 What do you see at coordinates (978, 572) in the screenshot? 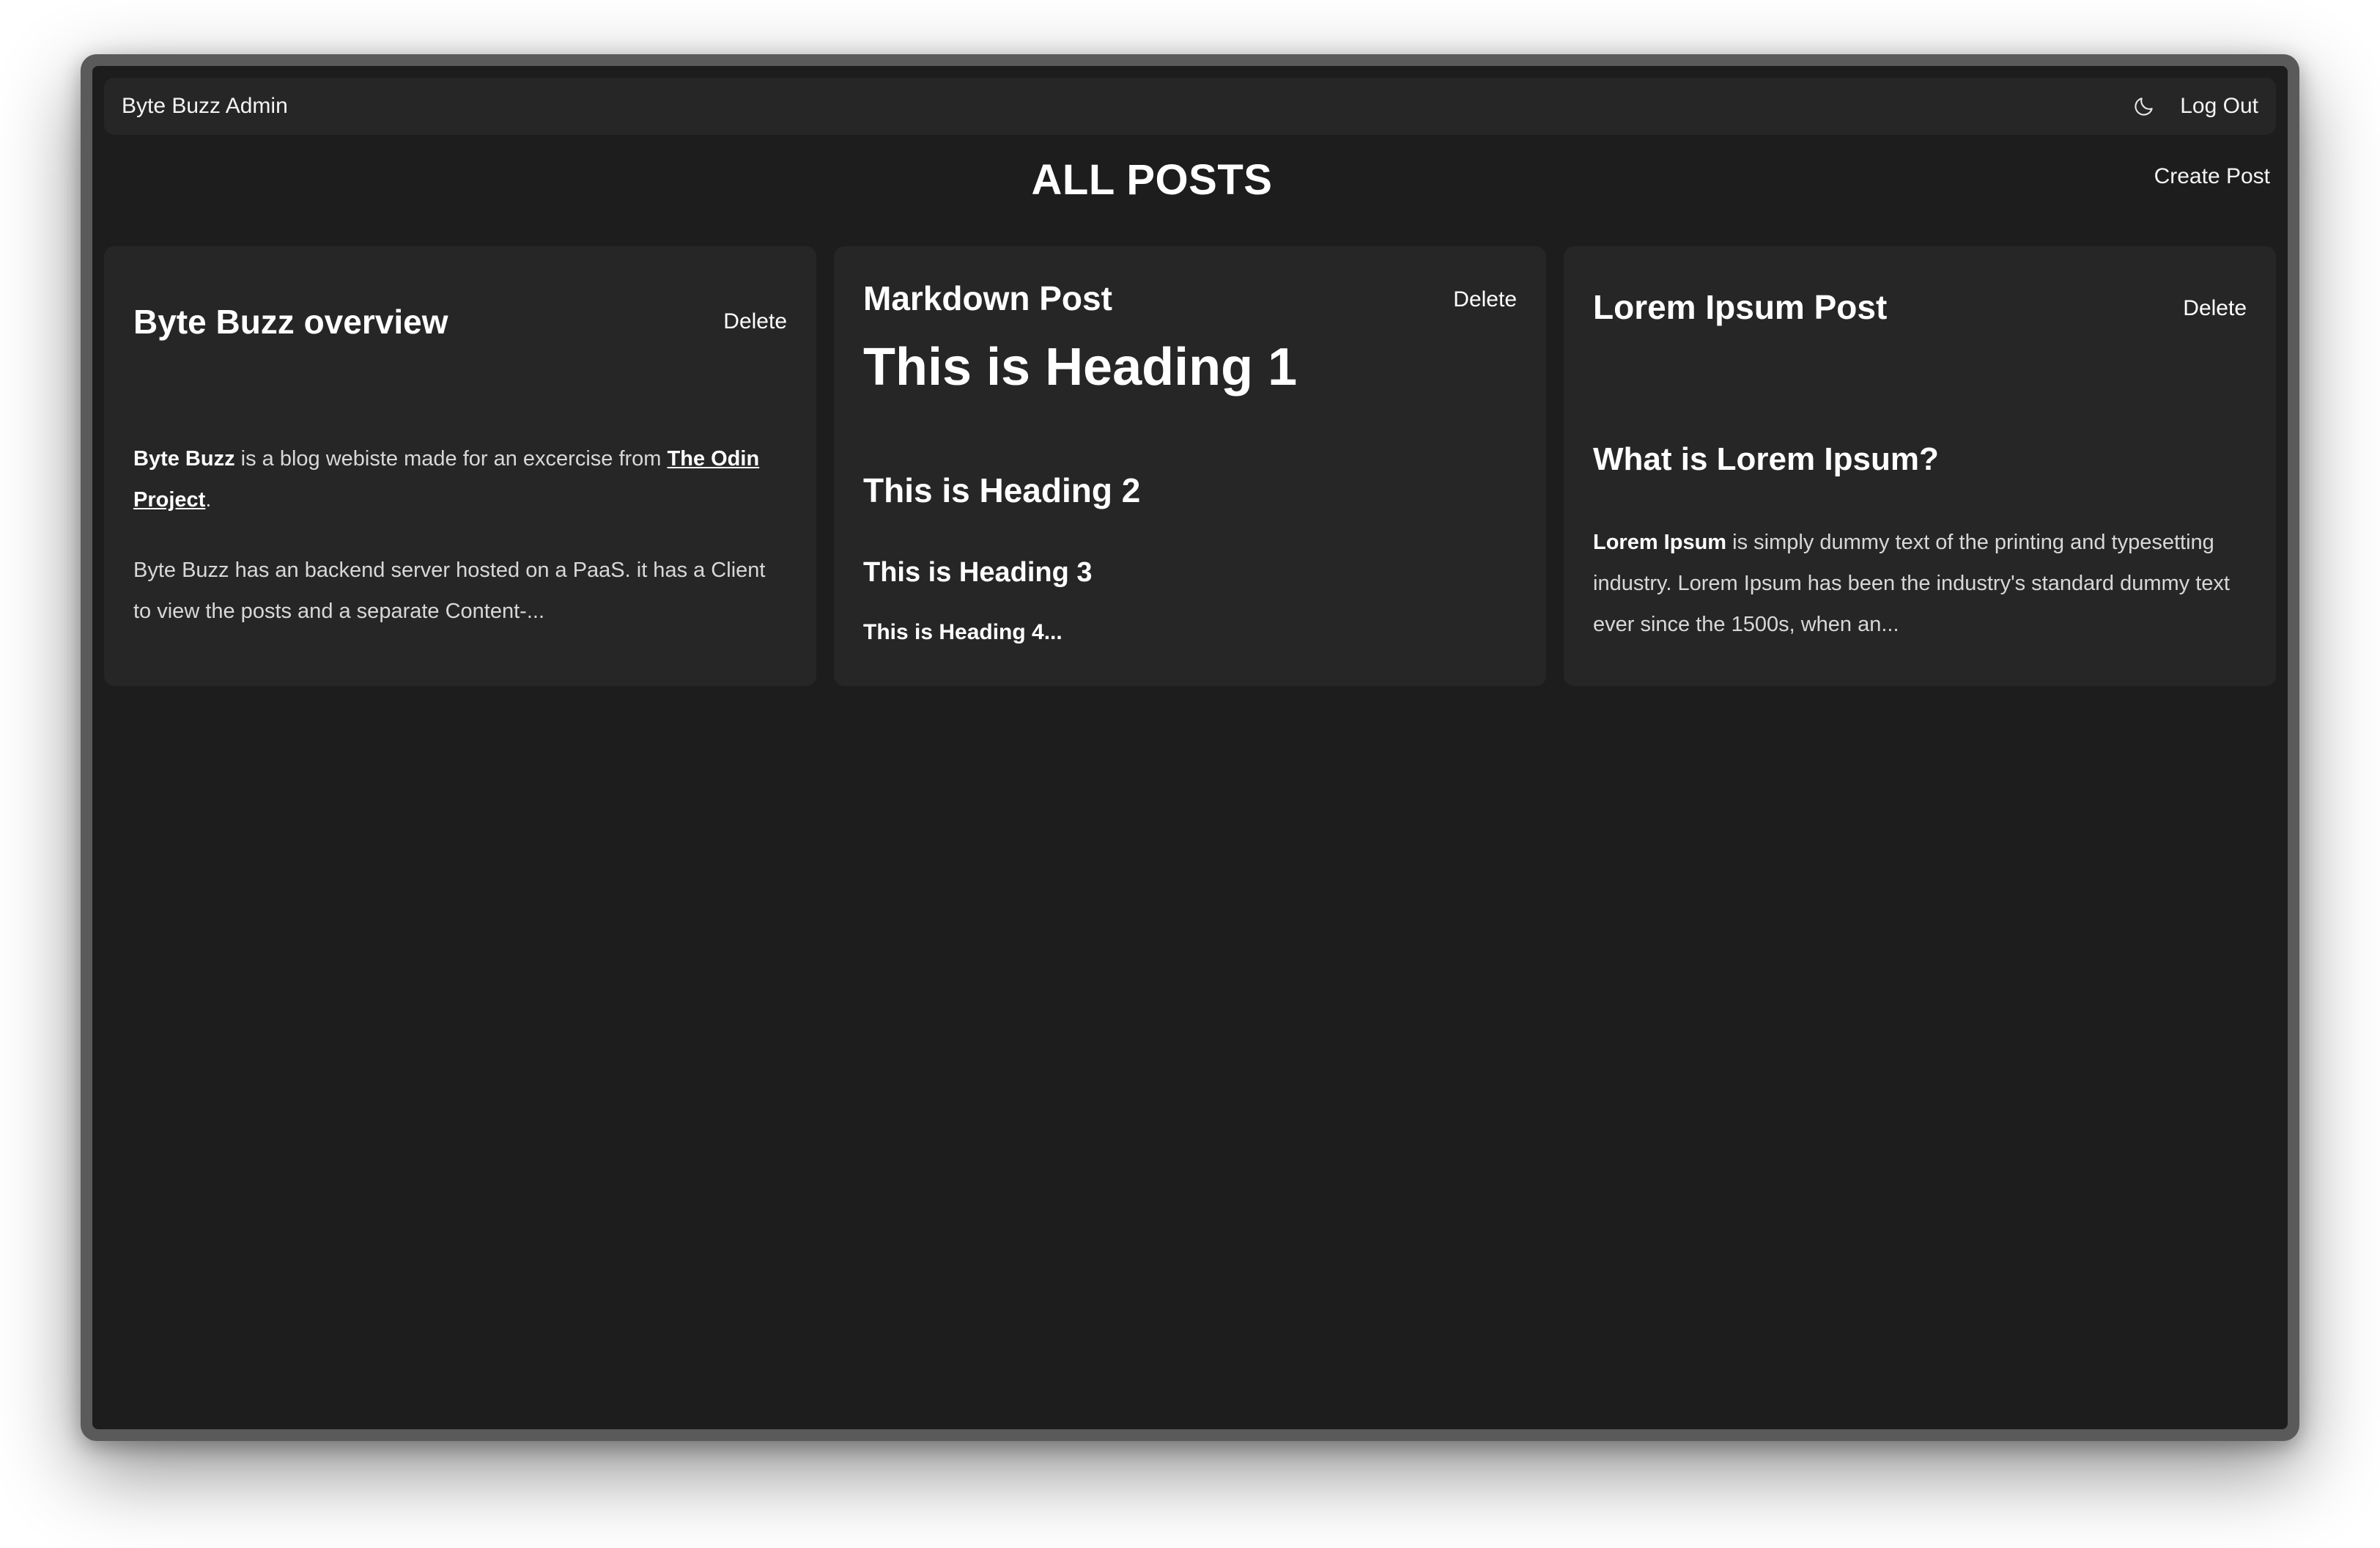
I see `markdown-heading-3: This is Heading 3` at bounding box center [978, 572].